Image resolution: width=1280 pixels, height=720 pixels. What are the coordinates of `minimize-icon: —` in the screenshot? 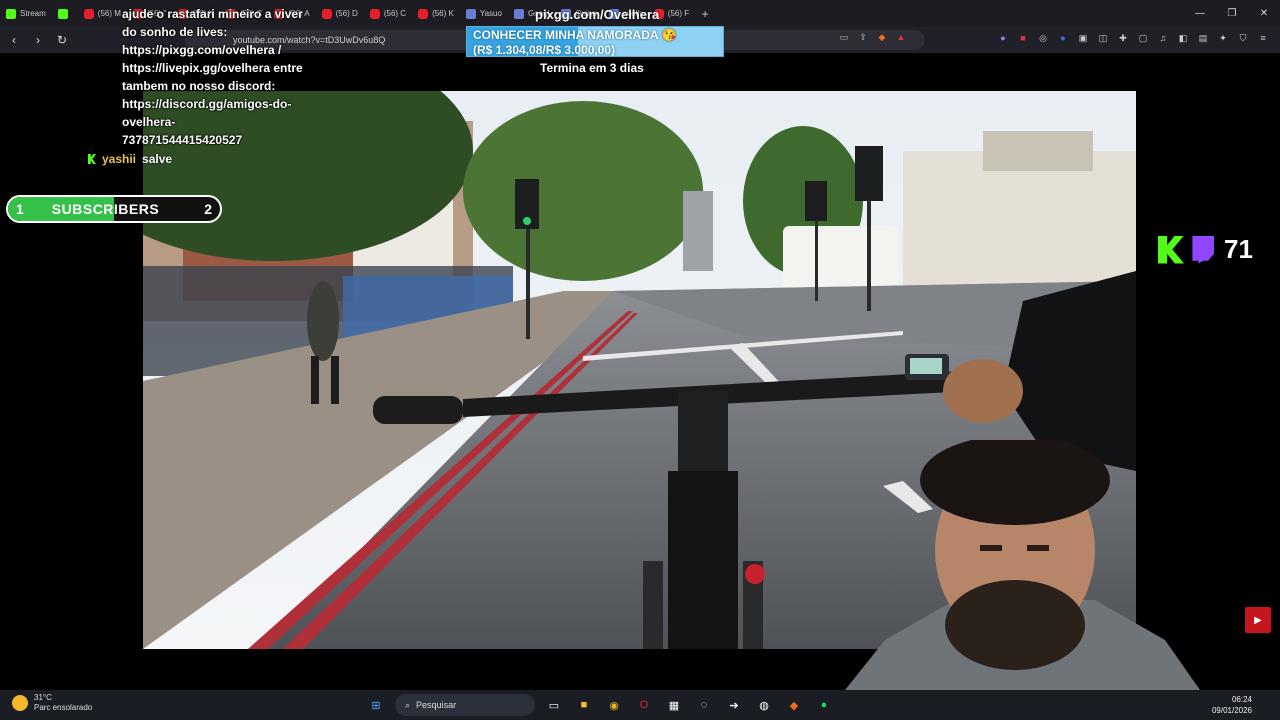 It's located at (1200, 13).